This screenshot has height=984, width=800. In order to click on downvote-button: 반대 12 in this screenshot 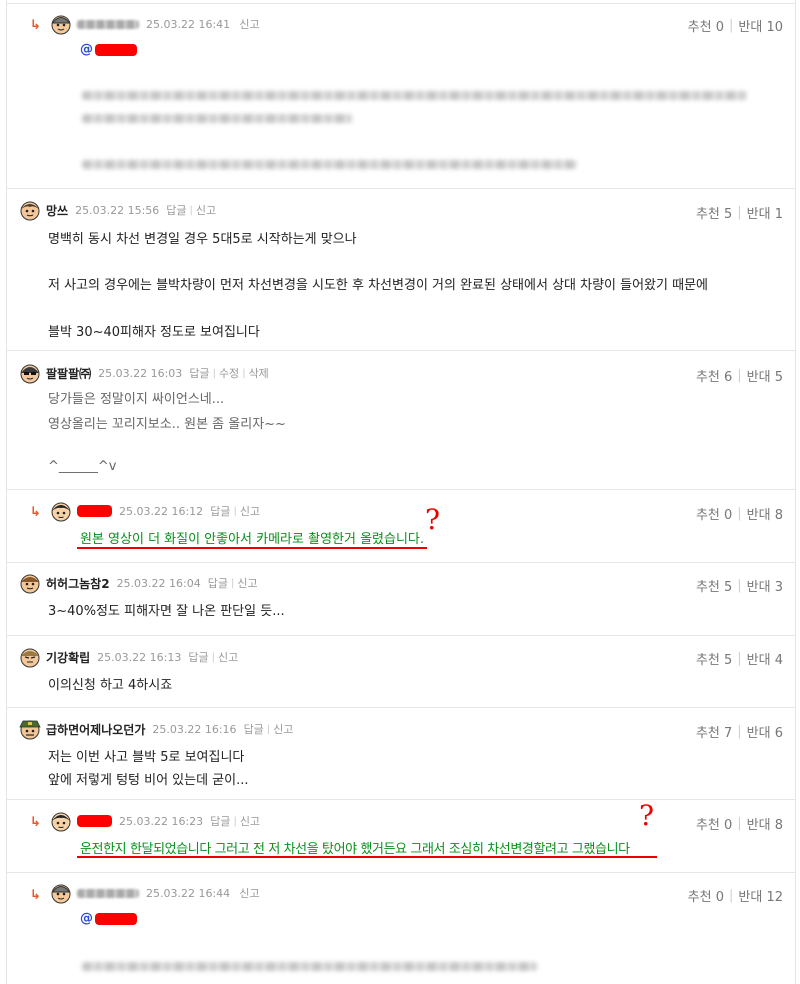, I will do `click(760, 895)`.